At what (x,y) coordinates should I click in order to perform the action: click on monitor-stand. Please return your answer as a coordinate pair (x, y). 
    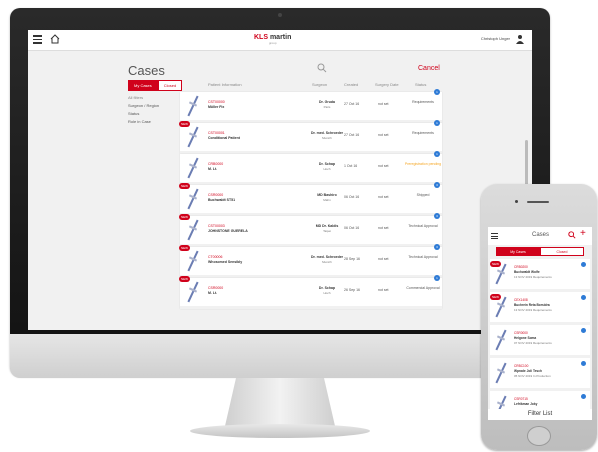
    Looking at the image, I should click on (280, 402).